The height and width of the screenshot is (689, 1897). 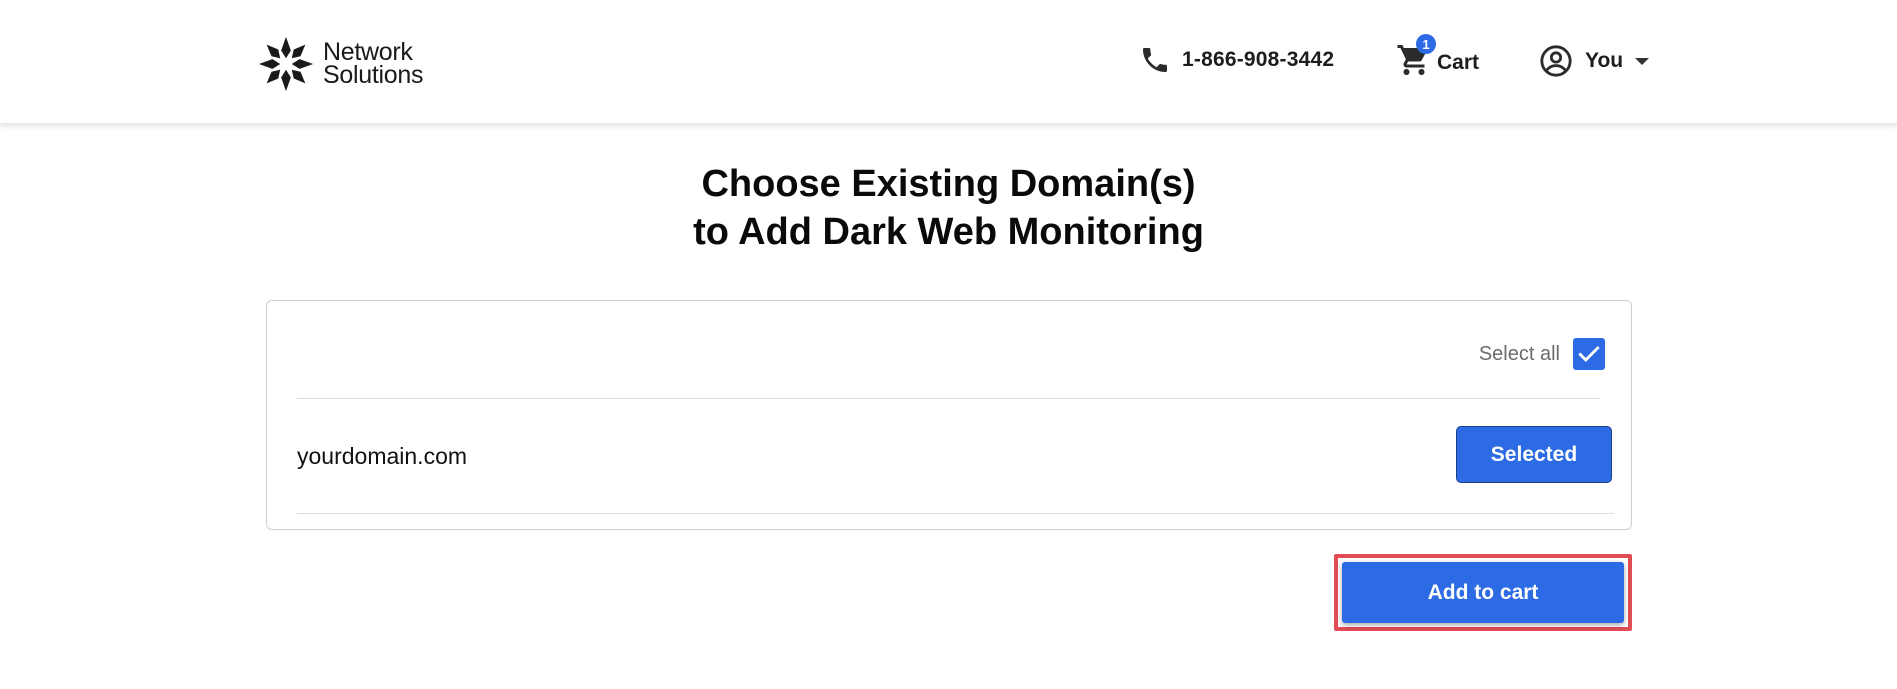 I want to click on phone-link: 1-866-908-3442, so click(x=1236, y=60).